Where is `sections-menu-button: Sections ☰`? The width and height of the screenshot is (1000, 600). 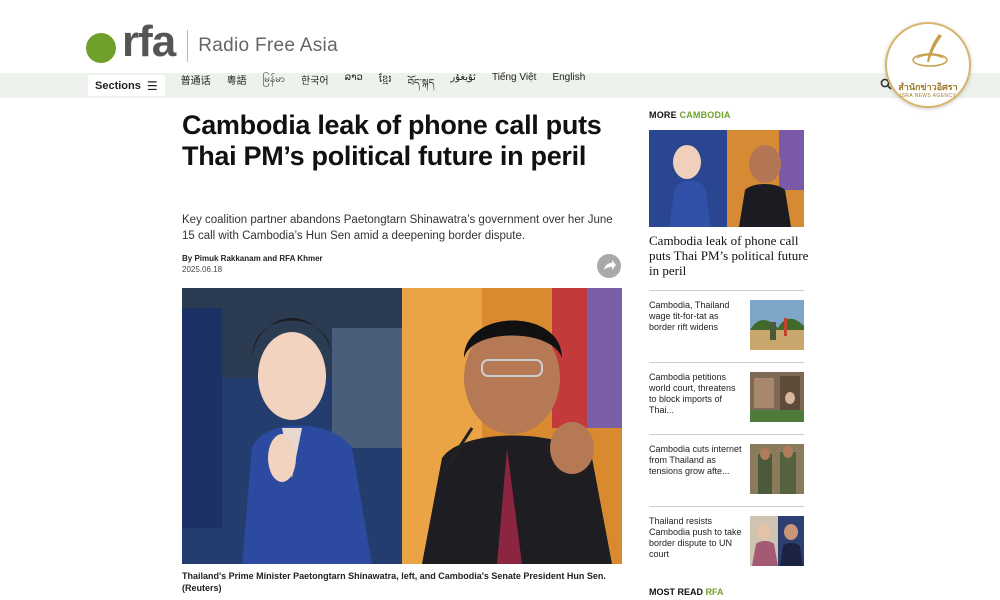
sections-menu-button: Sections ☰ is located at coordinates (126, 85).